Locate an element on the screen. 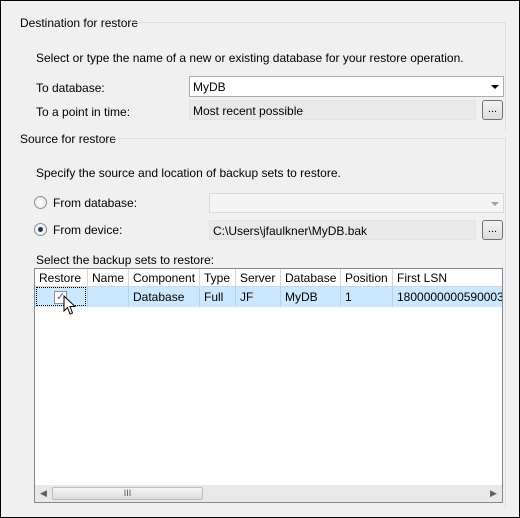  from-device-radio is located at coordinates (40, 229).